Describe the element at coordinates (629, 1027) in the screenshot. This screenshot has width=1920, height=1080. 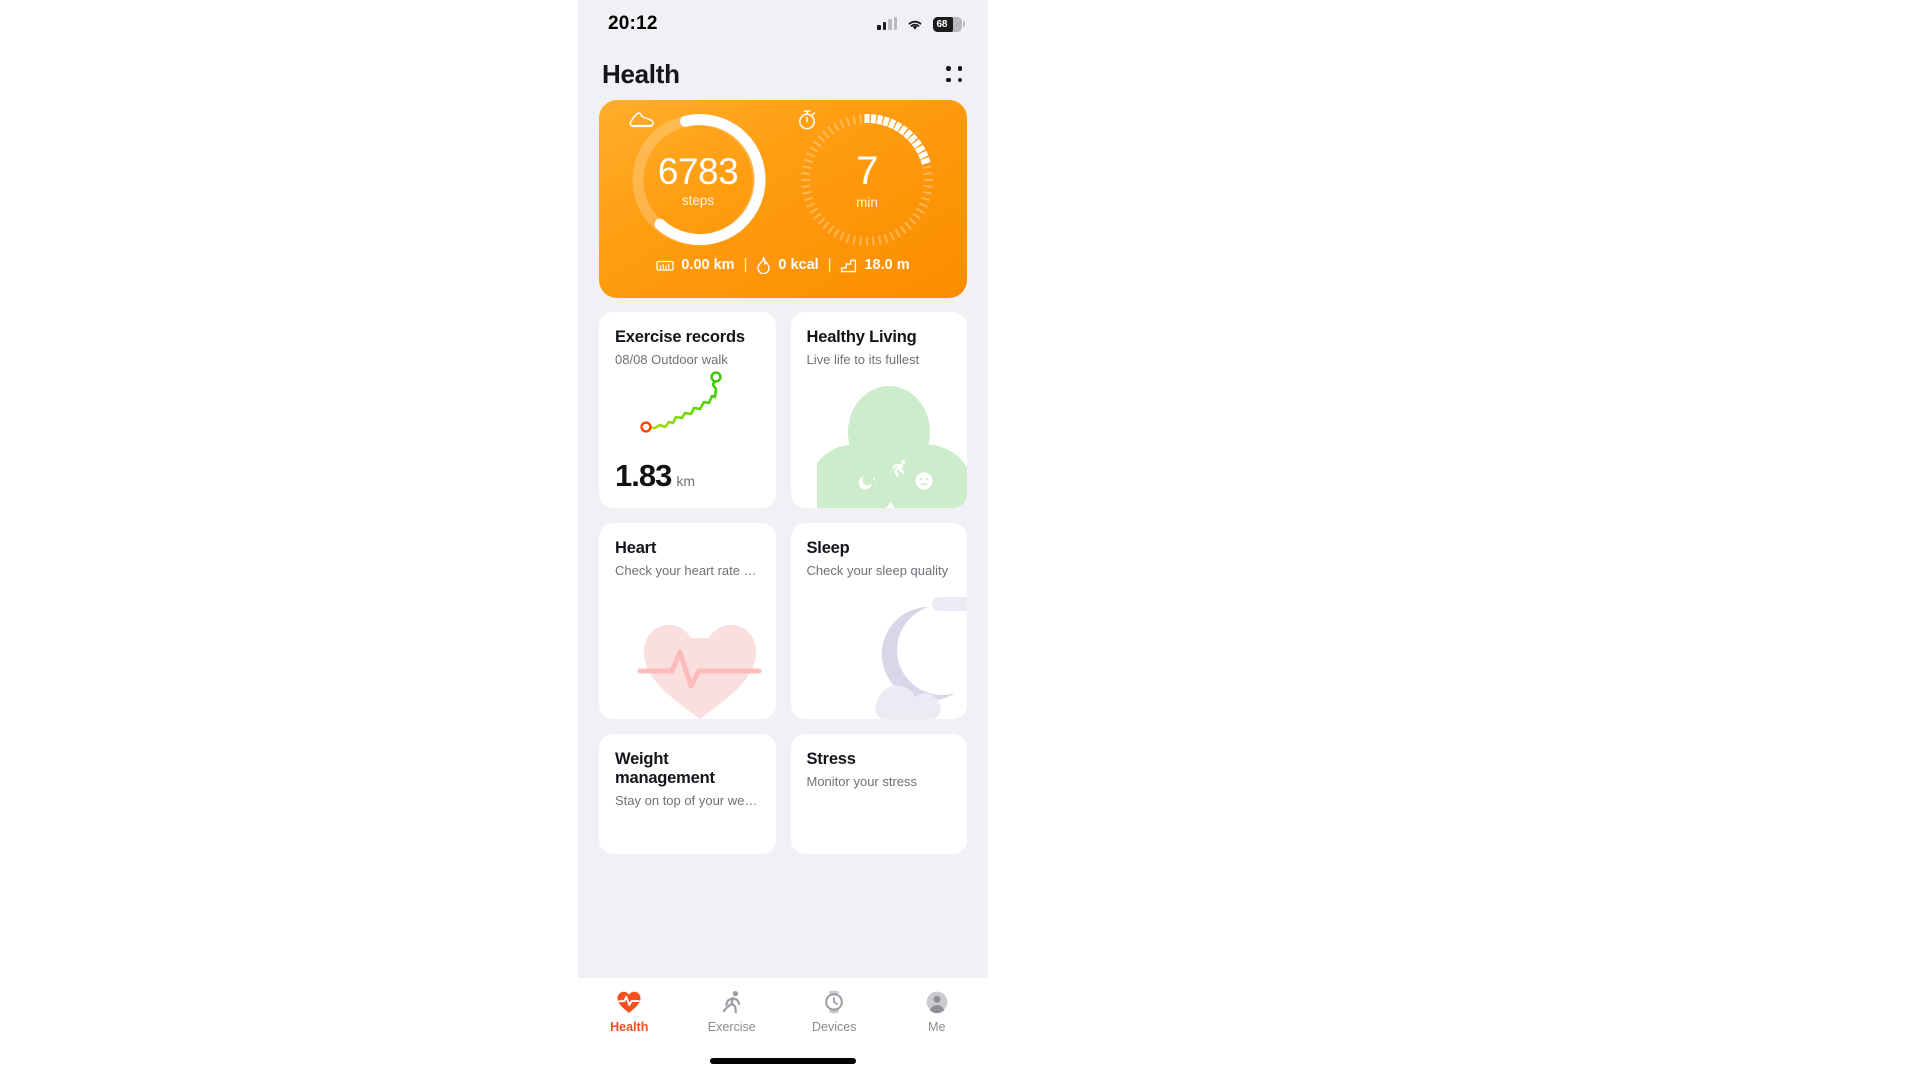
I see `tab-label: Health` at that location.